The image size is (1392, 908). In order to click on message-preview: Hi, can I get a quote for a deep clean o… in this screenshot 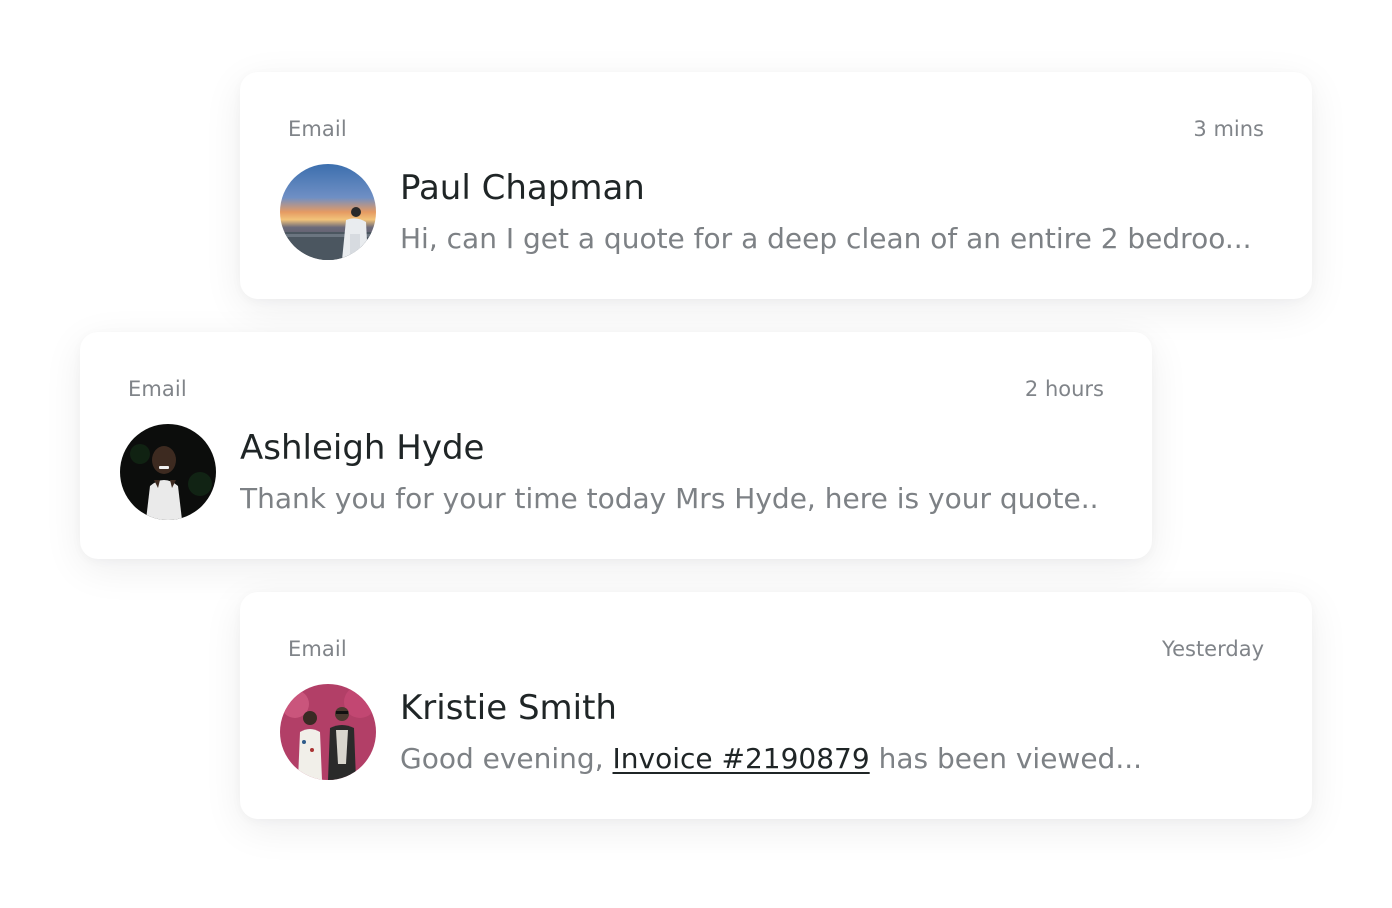, I will do `click(826, 238)`.